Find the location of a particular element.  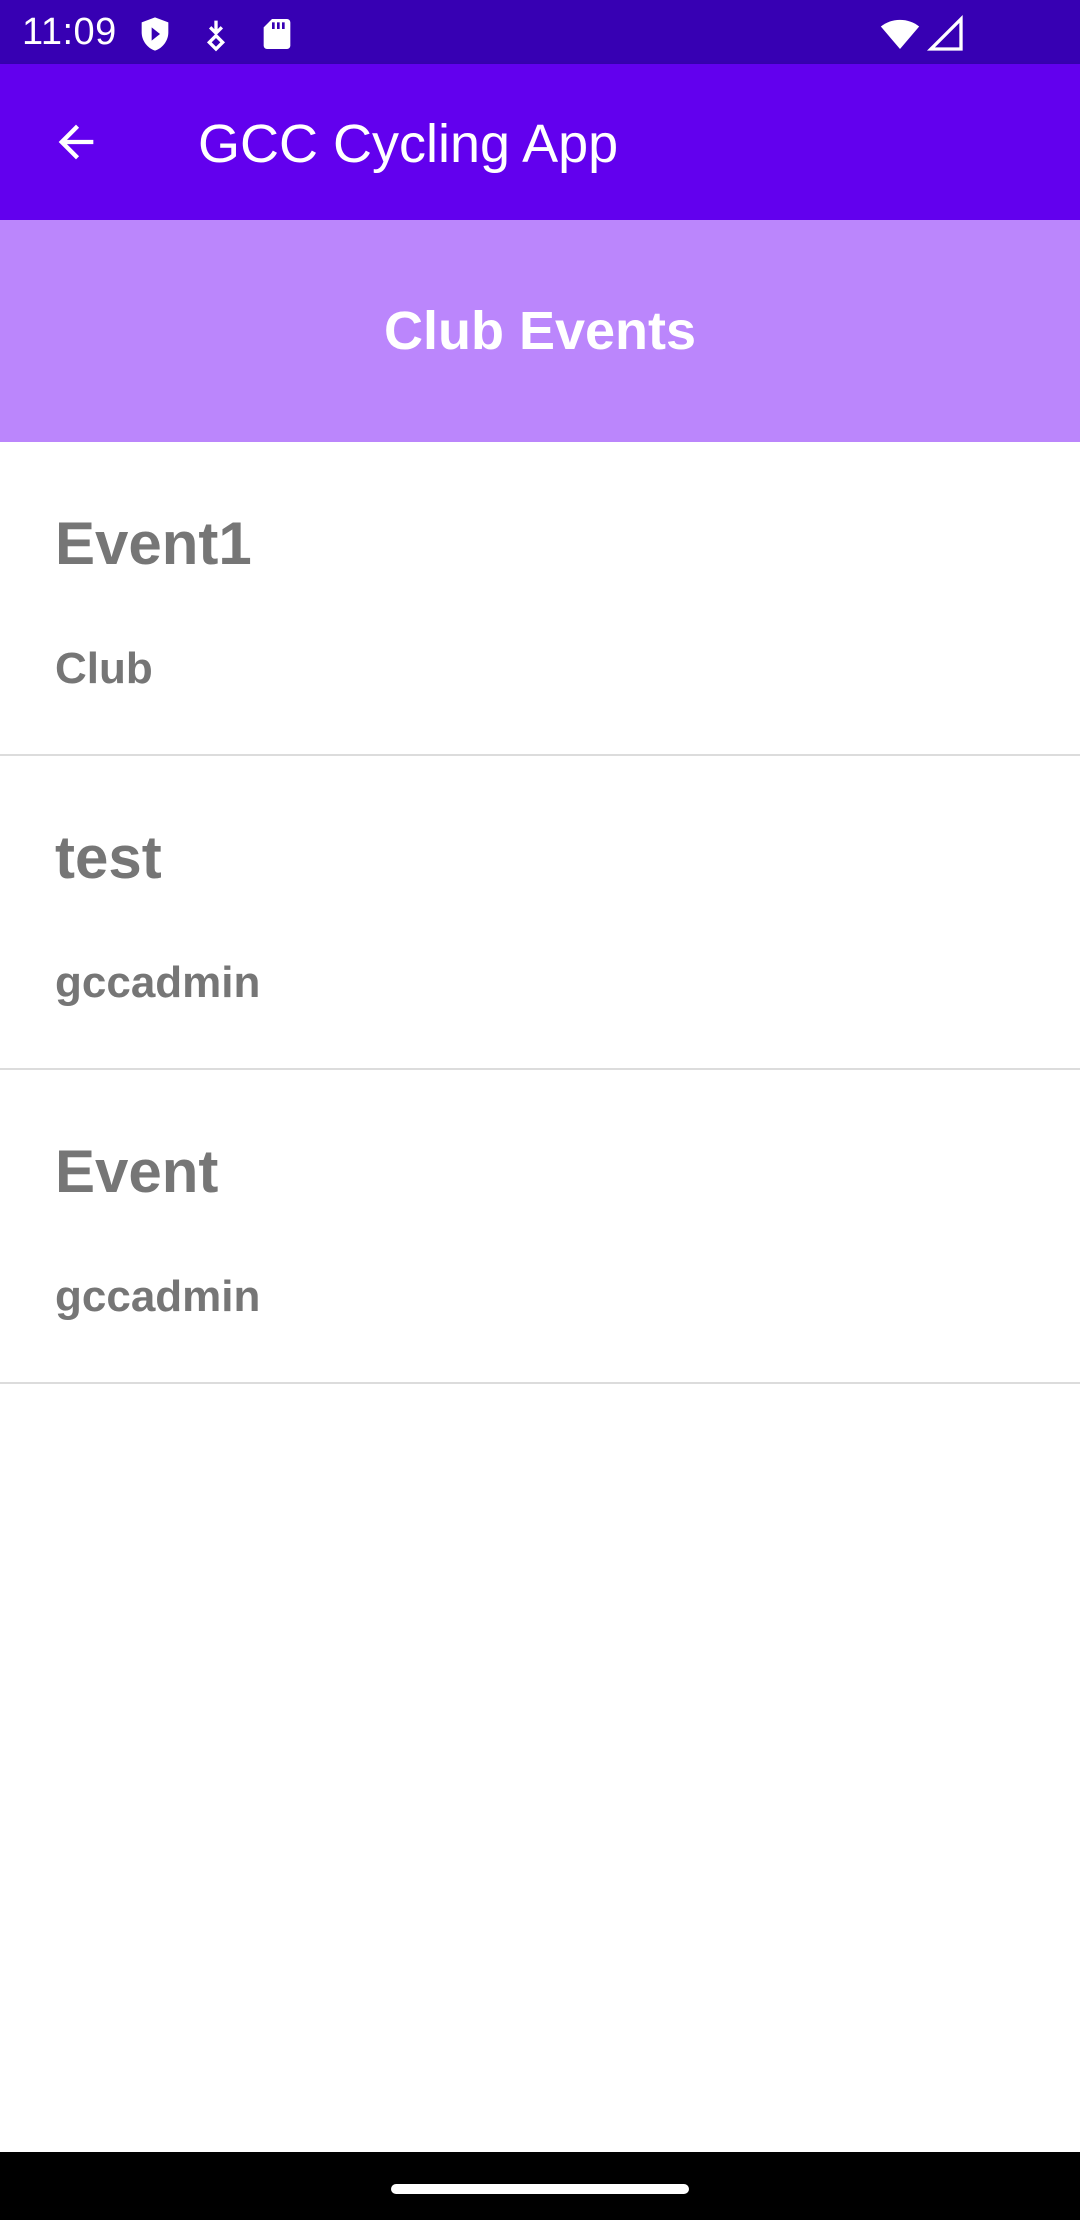

download-icon is located at coordinates (216, 34).